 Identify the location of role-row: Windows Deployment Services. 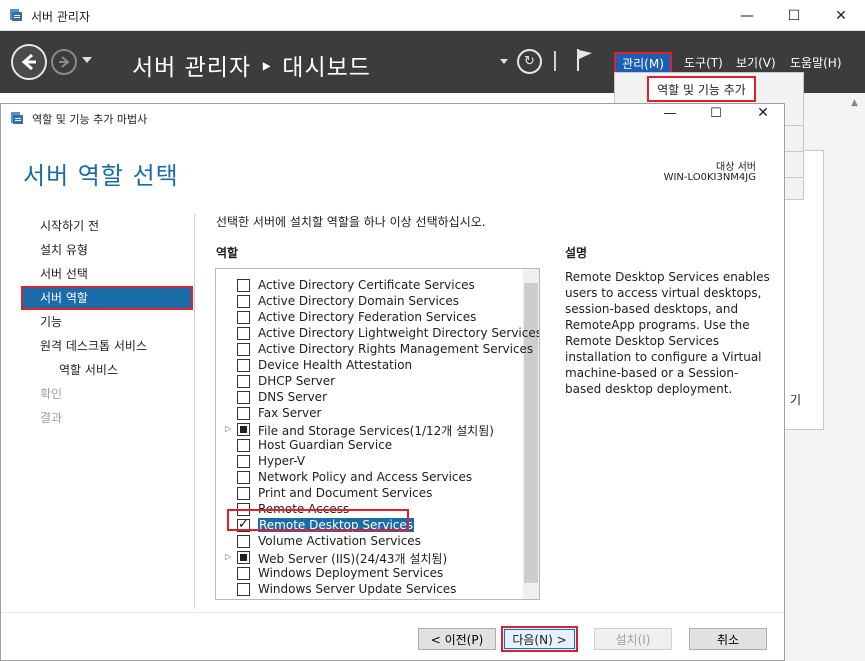
(370, 573).